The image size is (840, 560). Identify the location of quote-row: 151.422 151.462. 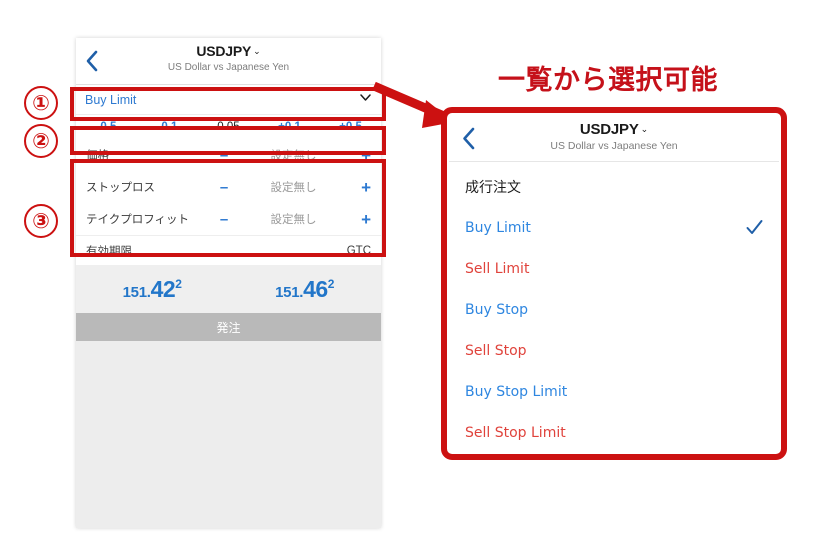
(228, 289).